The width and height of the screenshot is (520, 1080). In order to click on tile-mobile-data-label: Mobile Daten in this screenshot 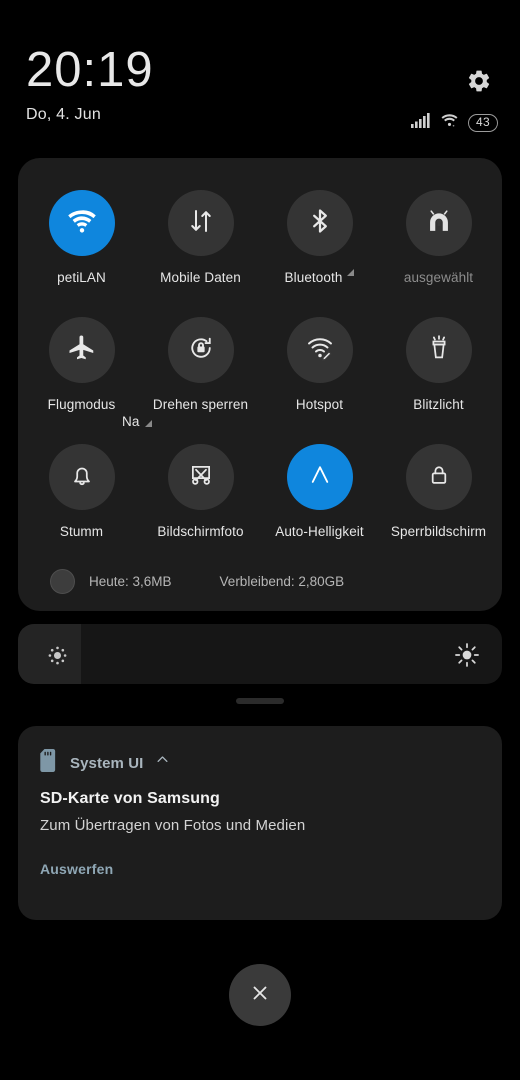, I will do `click(200, 277)`.